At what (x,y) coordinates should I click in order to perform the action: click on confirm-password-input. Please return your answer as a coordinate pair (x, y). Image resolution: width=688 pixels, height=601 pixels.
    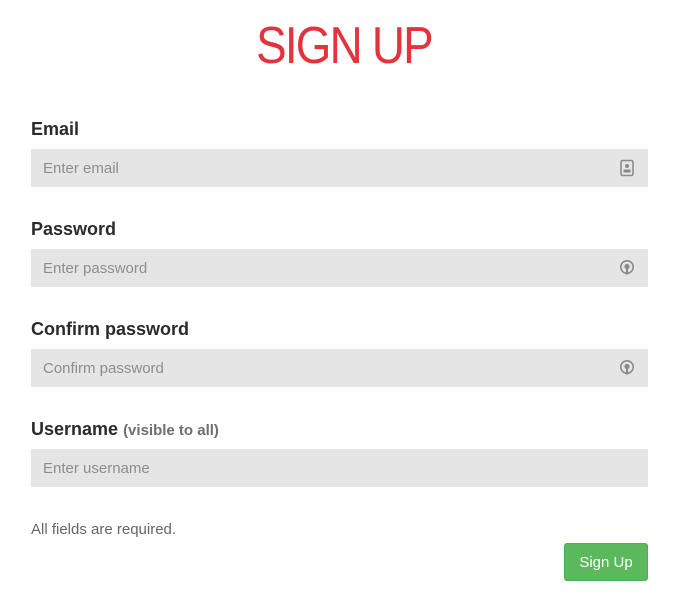
    Looking at the image, I should click on (339, 368).